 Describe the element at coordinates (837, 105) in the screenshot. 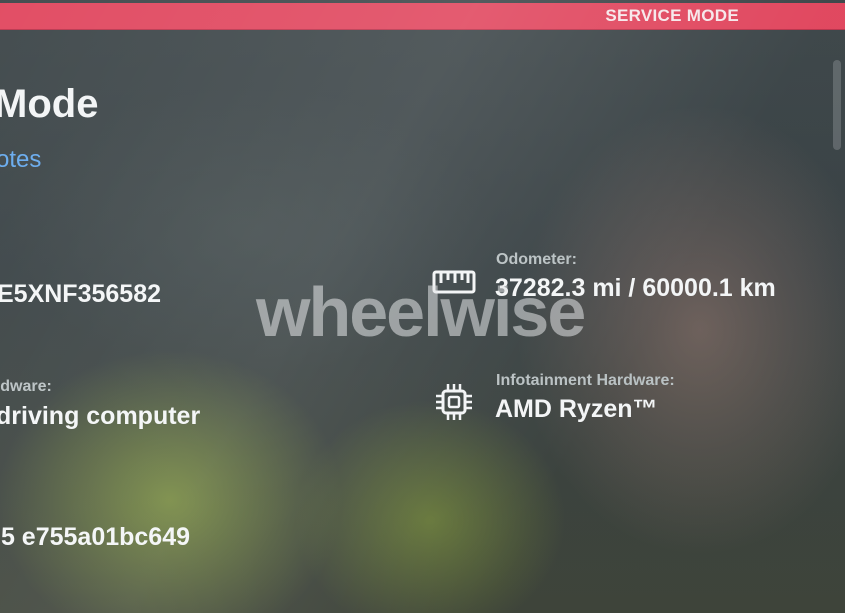

I see `scrollbar` at that location.